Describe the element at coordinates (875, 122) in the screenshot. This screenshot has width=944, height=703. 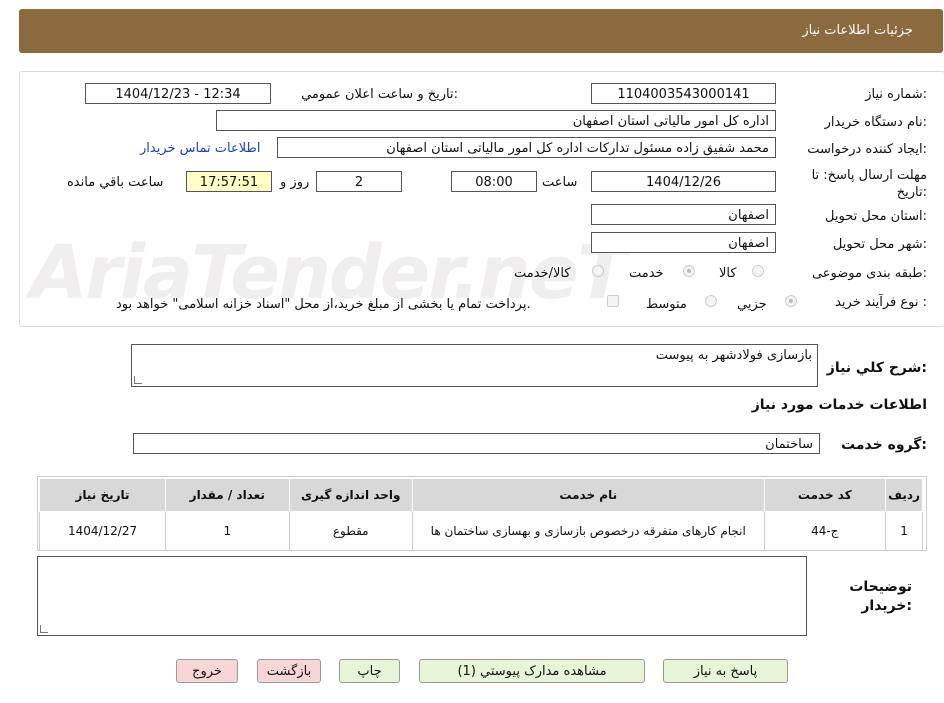
I see `buyer-org-label: نام دستگاه خريدار:` at that location.